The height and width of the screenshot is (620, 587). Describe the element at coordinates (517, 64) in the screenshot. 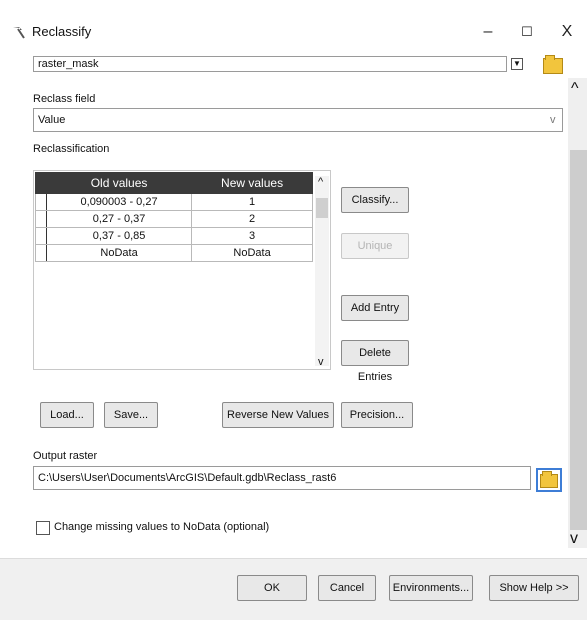

I see `chevron-down-icon: ▼` at that location.